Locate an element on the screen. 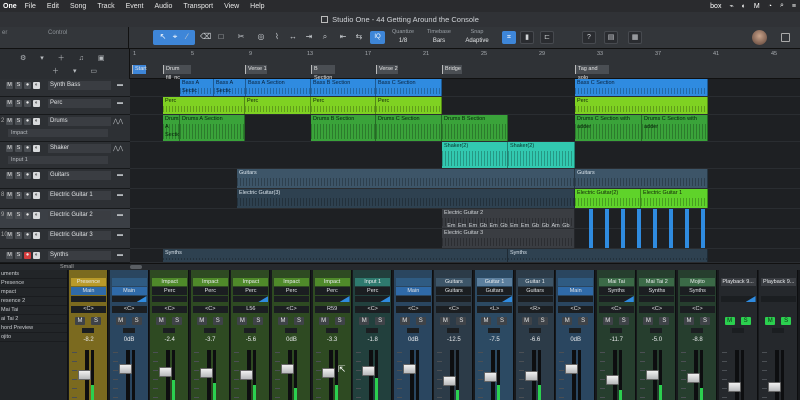 The image size is (800, 400). channel-strip: Main <C> M S 0dB is located at coordinates (413, 335).